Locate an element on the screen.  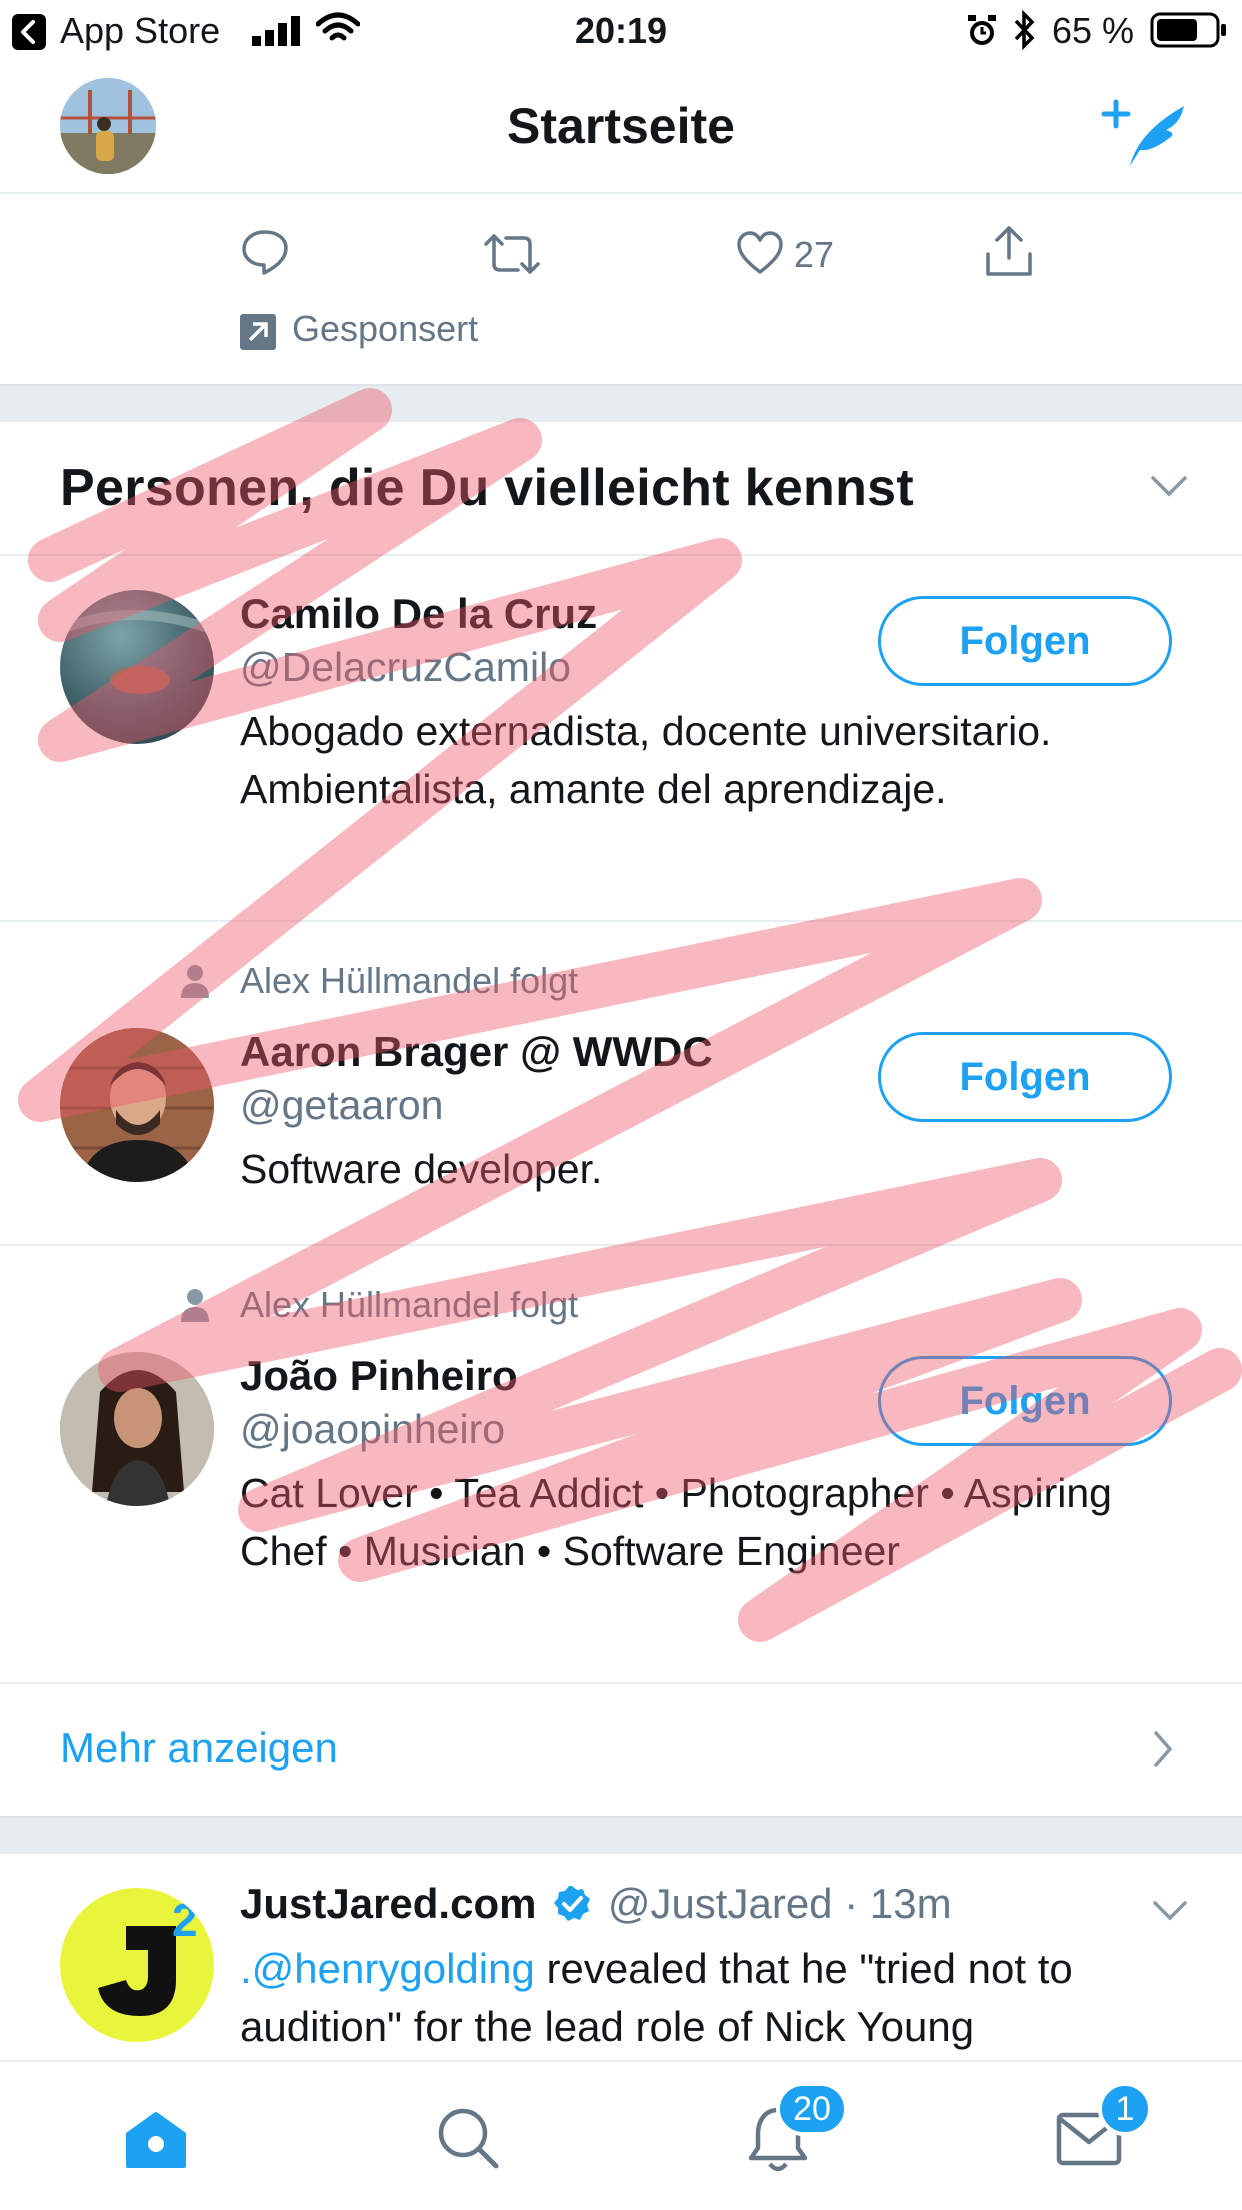
person-handle: @DelacruzCamilo is located at coordinates (405, 667).